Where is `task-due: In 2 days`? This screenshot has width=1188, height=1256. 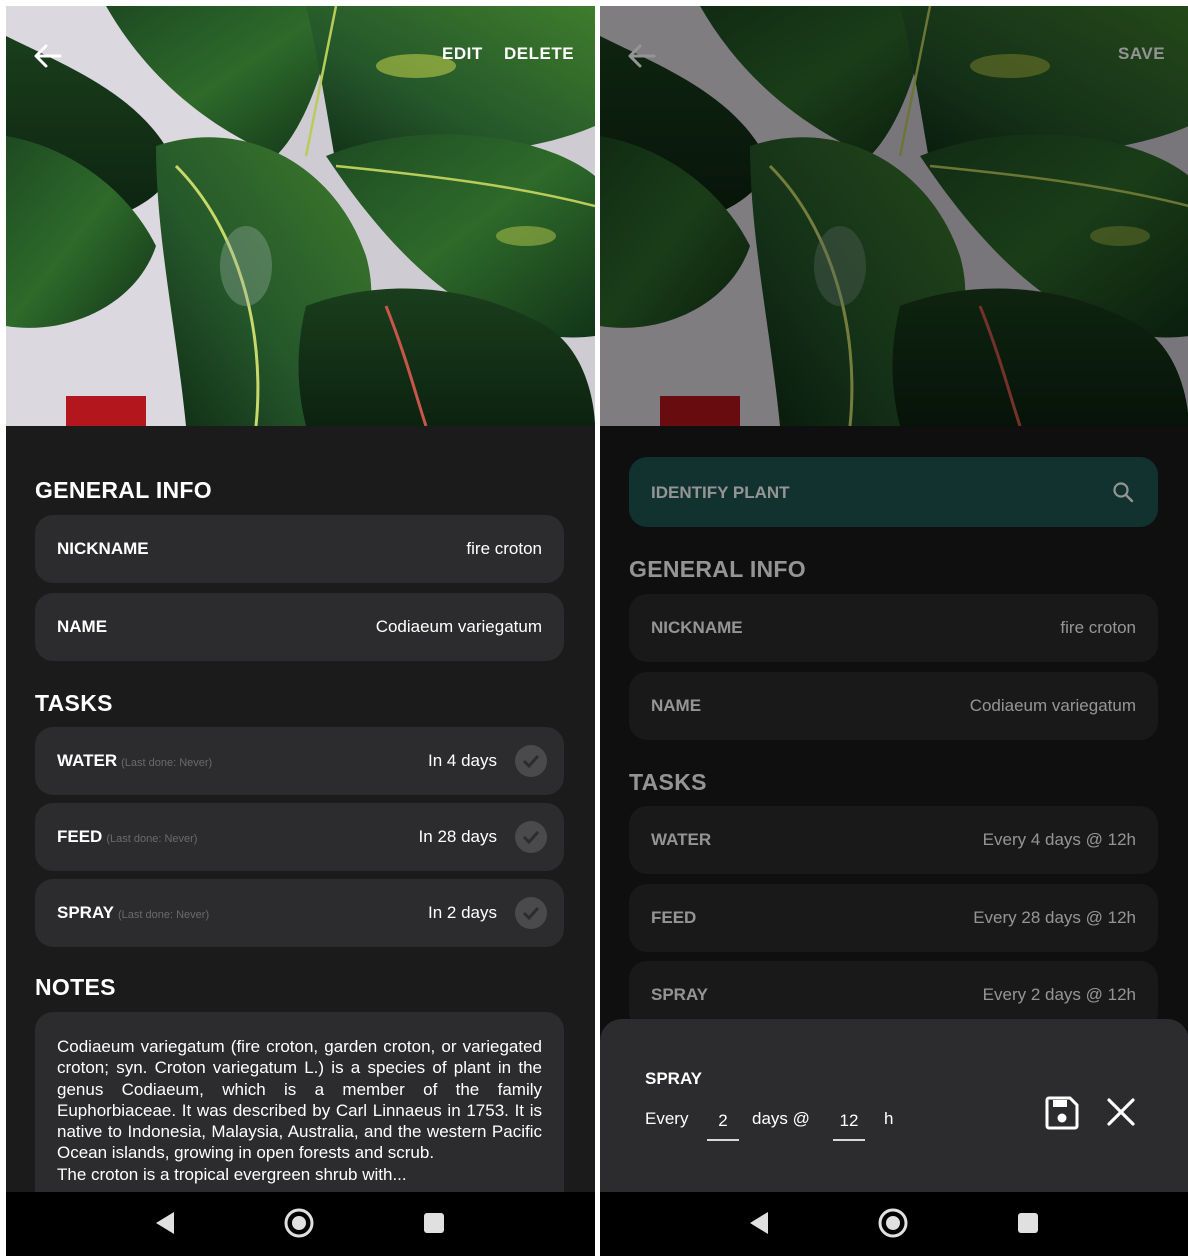 task-due: In 2 days is located at coordinates (462, 912).